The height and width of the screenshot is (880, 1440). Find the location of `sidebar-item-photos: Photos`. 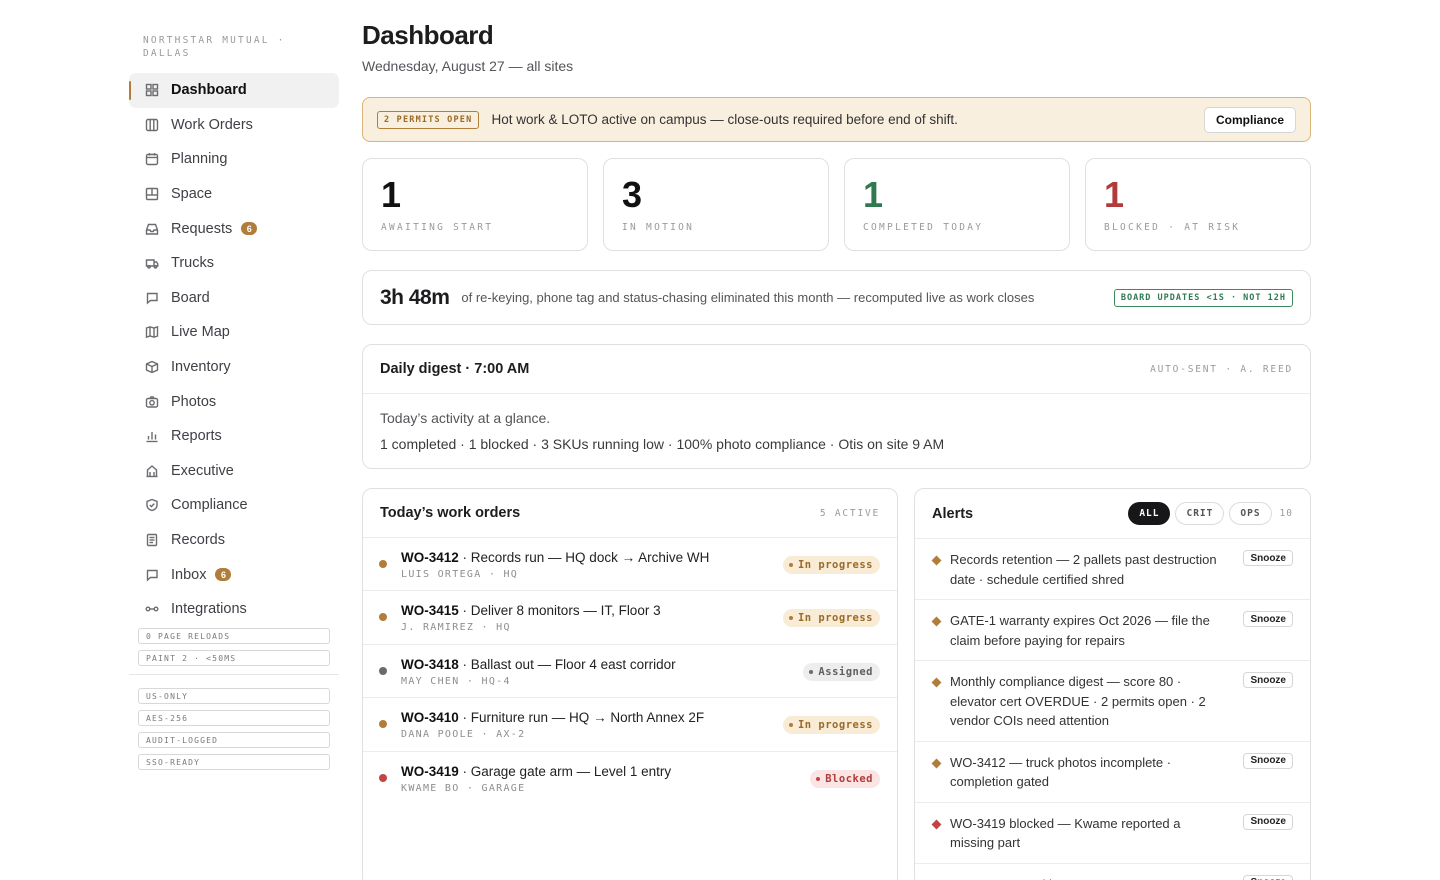

sidebar-item-photos: Photos is located at coordinates (234, 401).